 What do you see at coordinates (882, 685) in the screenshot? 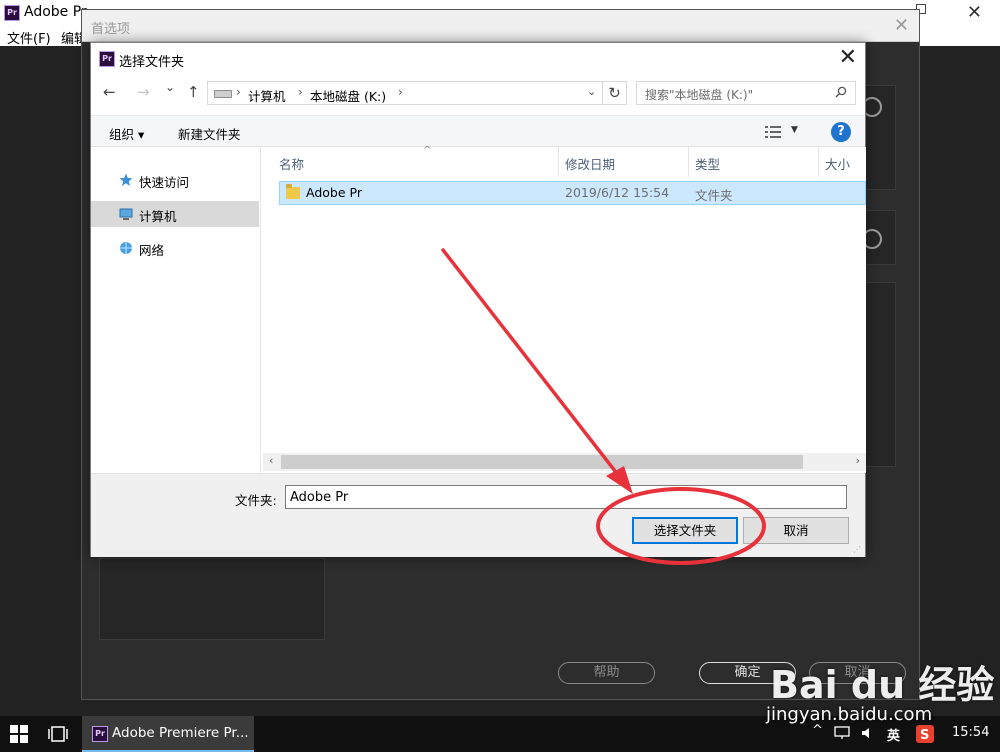
I see `watermark-brand: Bai du 经验` at bounding box center [882, 685].